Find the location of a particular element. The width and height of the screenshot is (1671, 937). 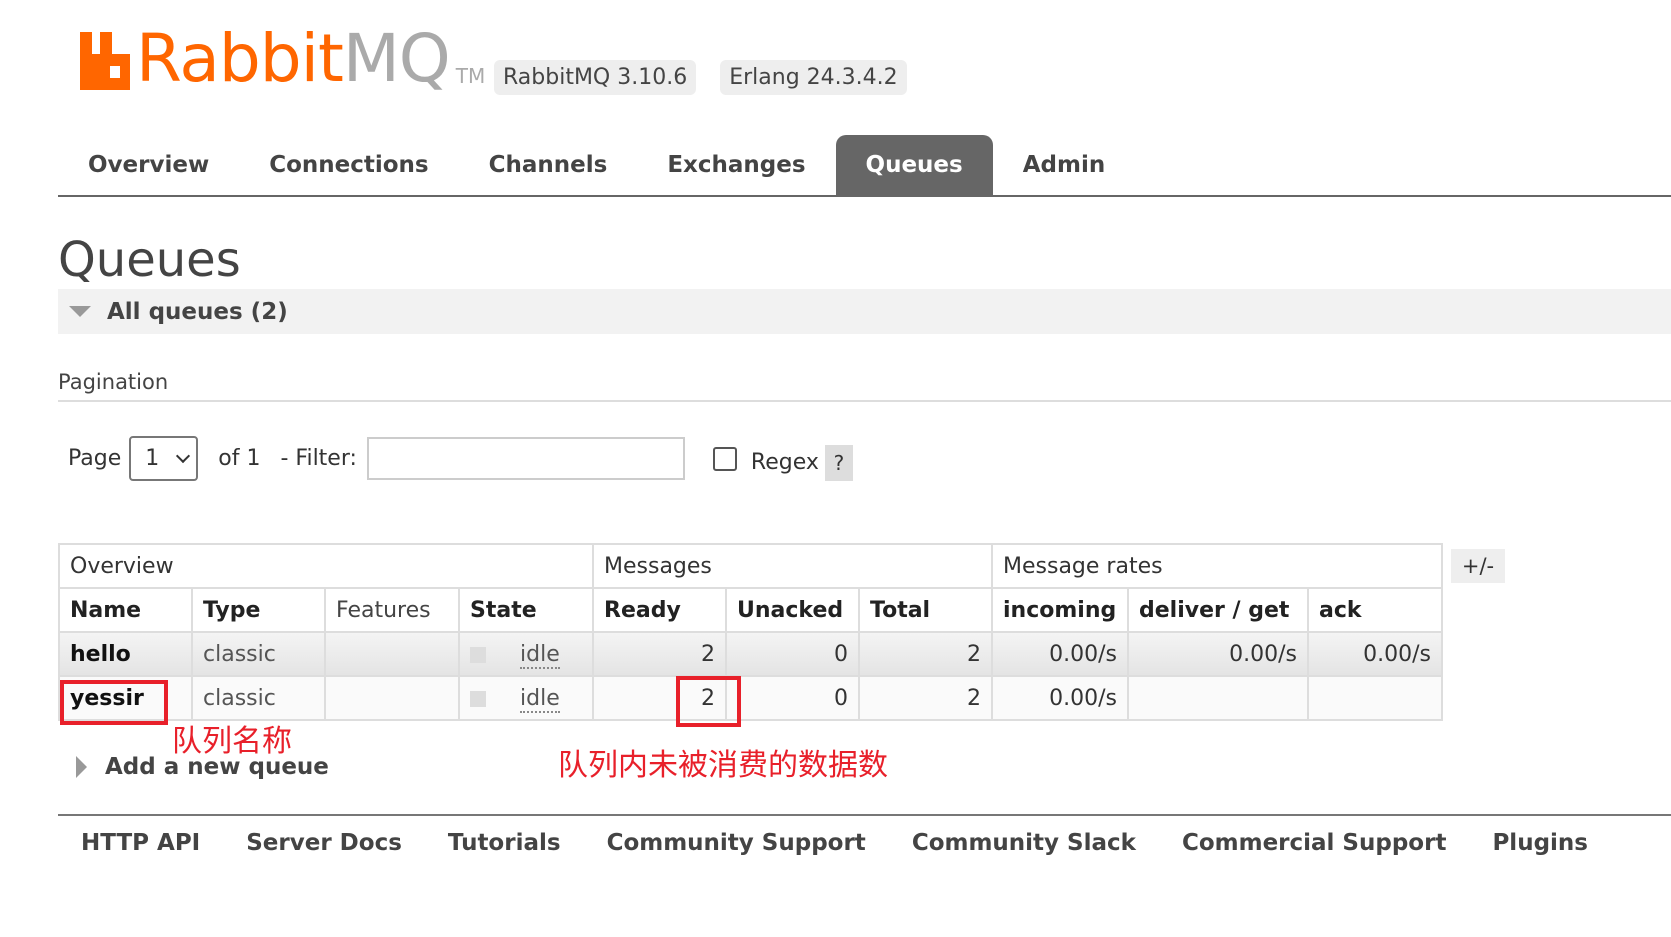

rabbitmq-version-badge: RabbitMQ 3.10.6 is located at coordinates (595, 77).